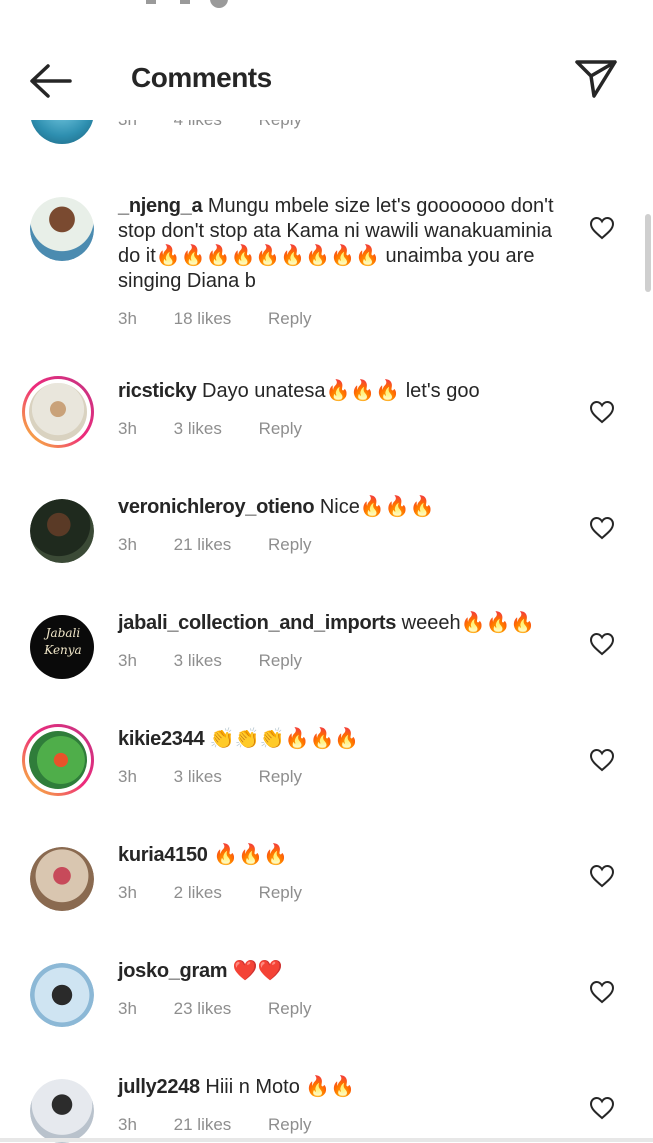 Image resolution: width=653 pixels, height=1143 pixels. Describe the element at coordinates (338, 855) in the screenshot. I see `comment-body: kuria4150 🔥🔥🔥` at that location.